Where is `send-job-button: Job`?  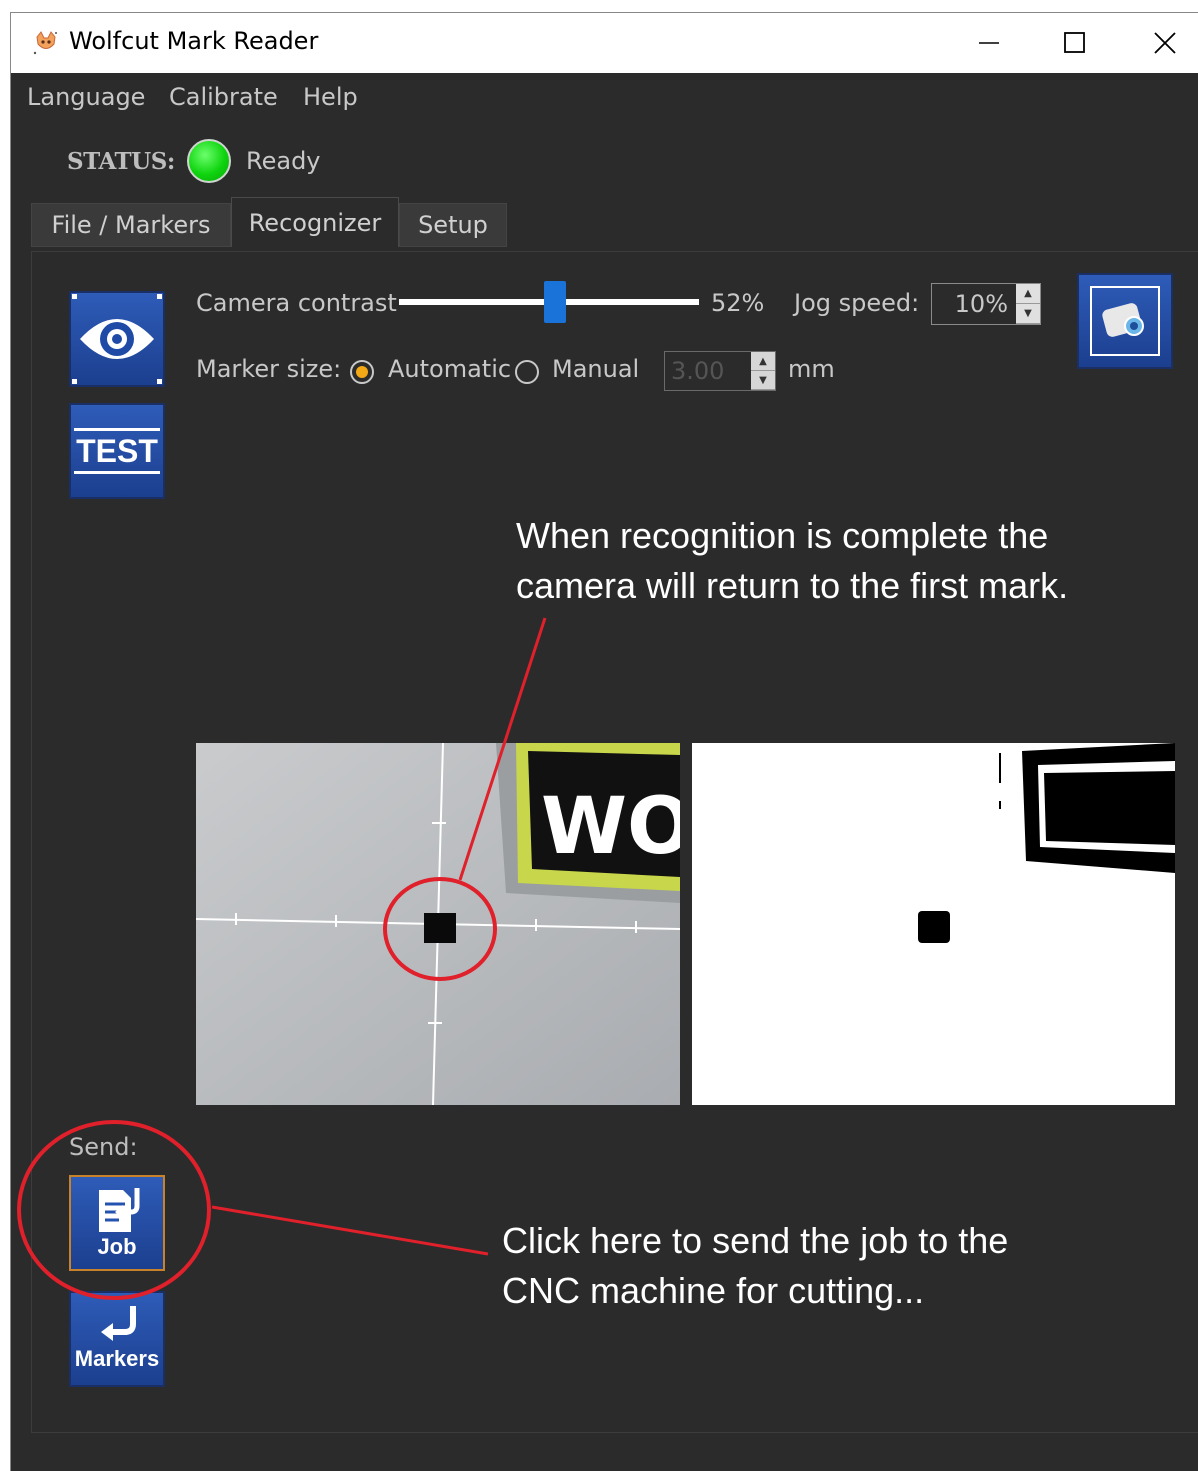
send-job-button: Job is located at coordinates (117, 1223).